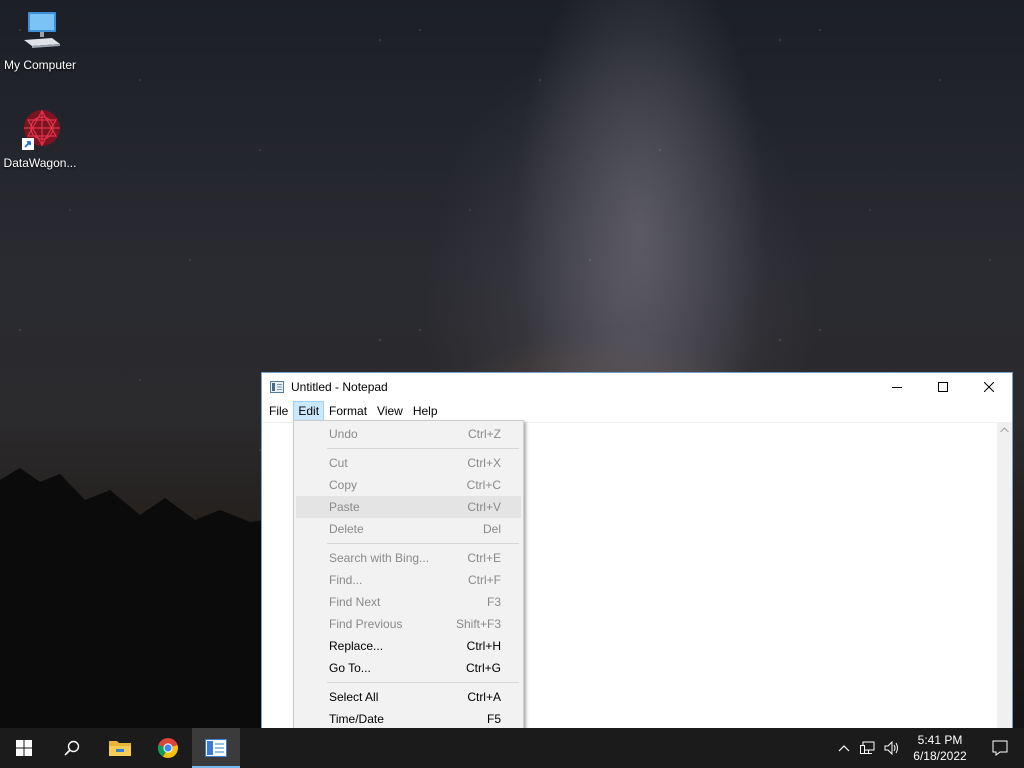 The height and width of the screenshot is (768, 1024). Describe the element at coordinates (346, 529) in the screenshot. I see `menu-item-label: Delete` at that location.